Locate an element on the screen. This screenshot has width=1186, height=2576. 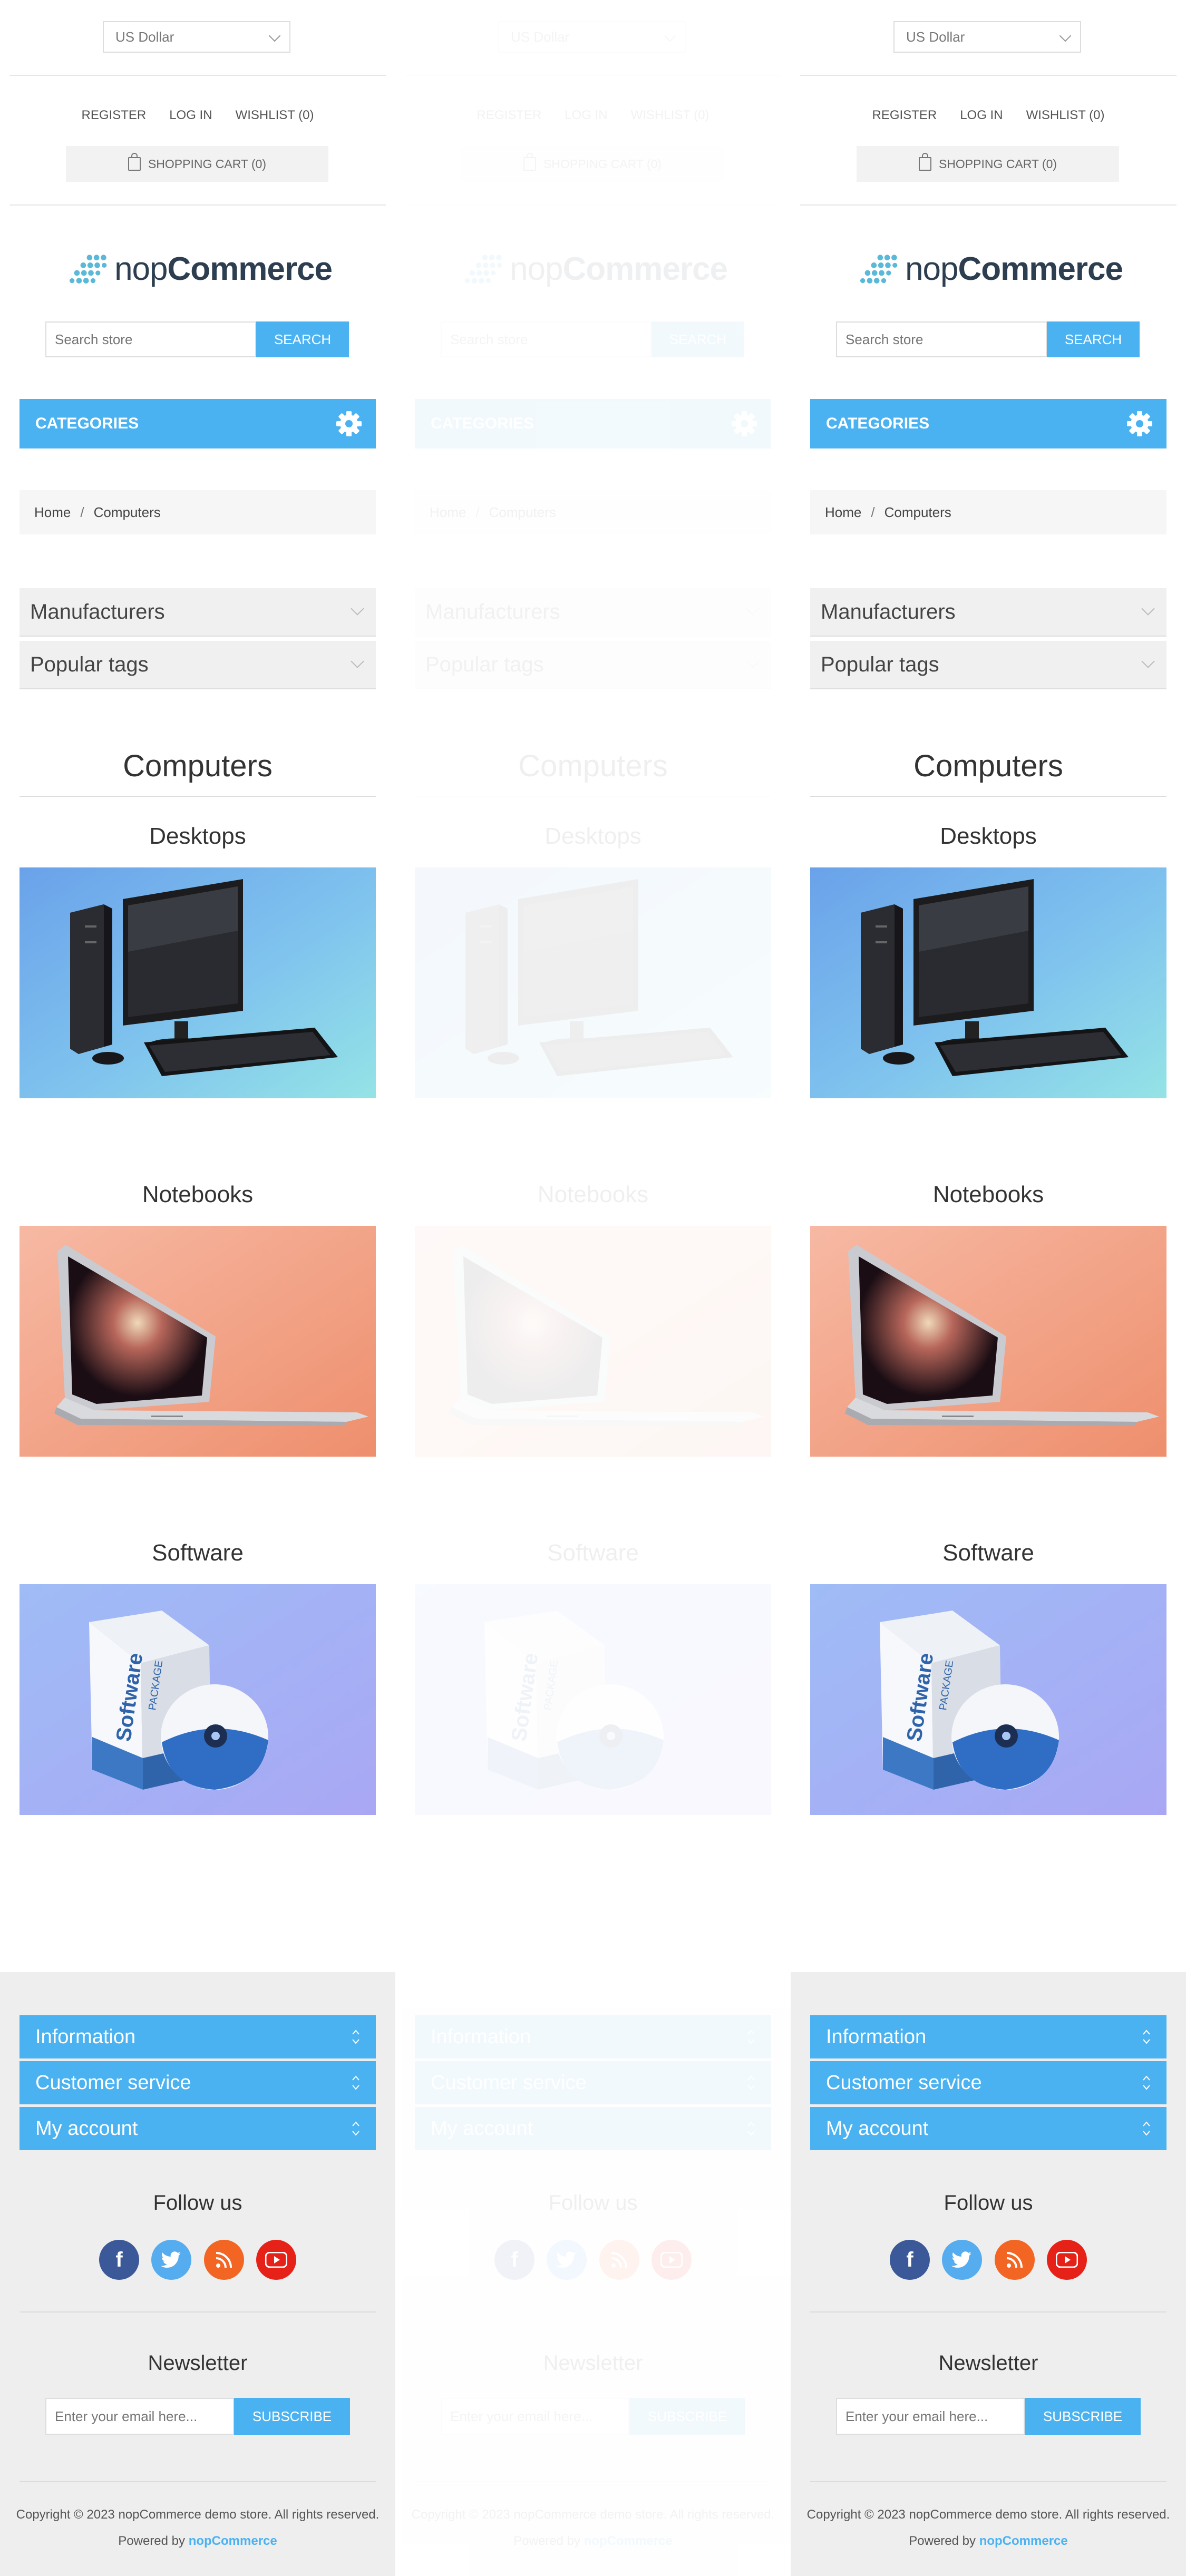
cart-label: Shopping cart (0) is located at coordinates (207, 164).